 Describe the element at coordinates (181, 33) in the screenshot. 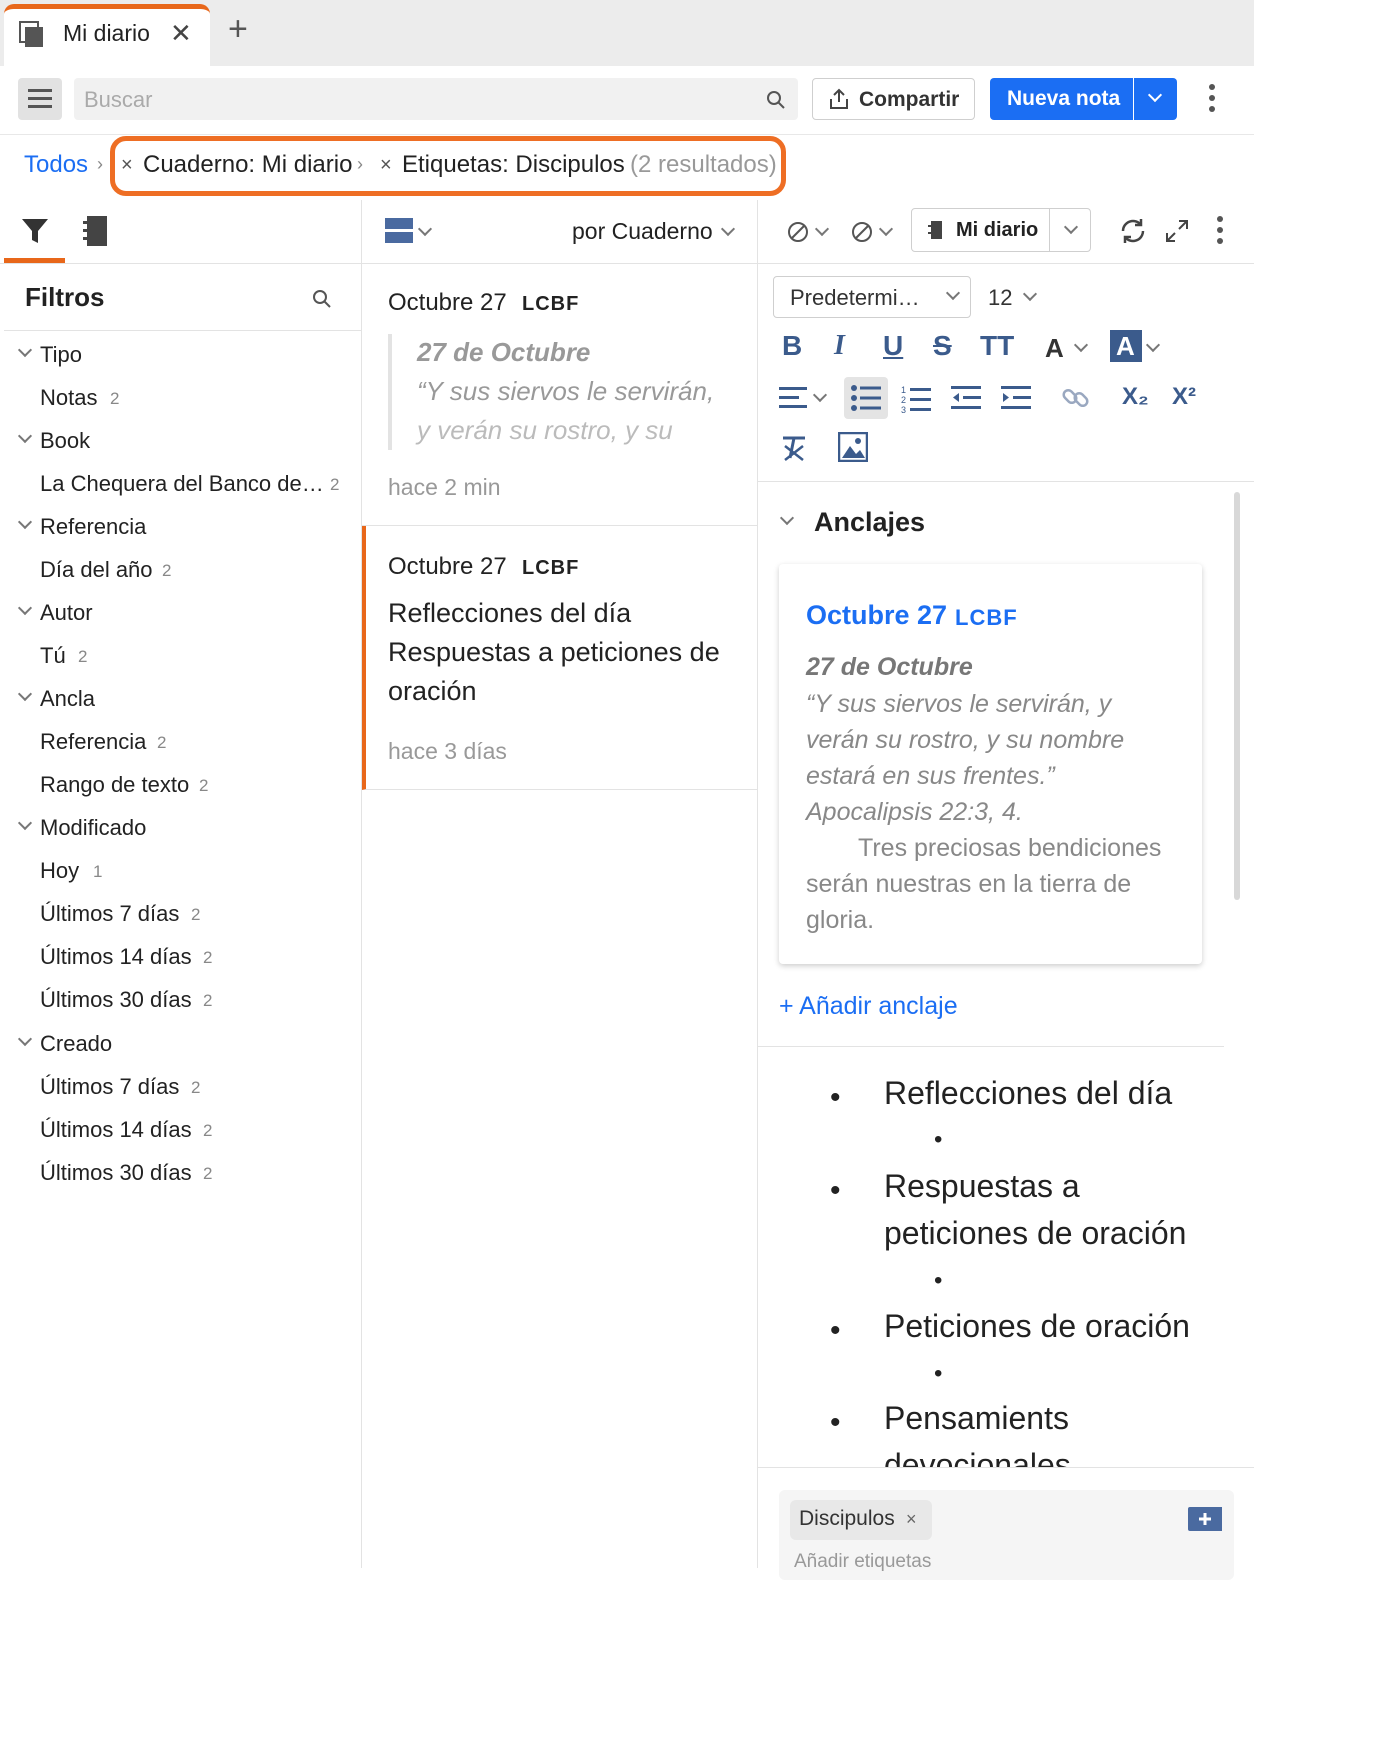

I see `tab-close-icon: ✕` at that location.